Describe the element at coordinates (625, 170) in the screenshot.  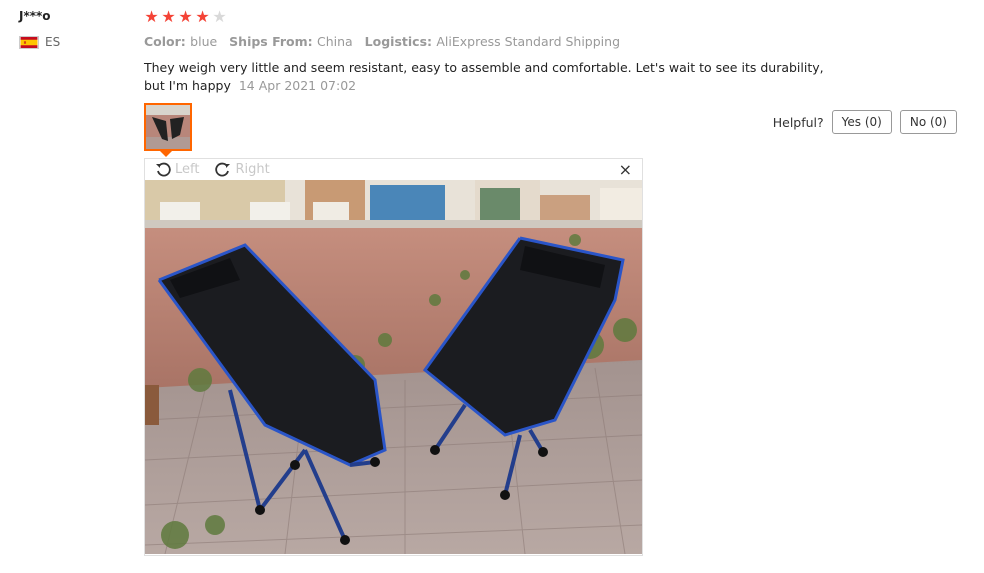
I see `close-viewer-icon: ×` at that location.